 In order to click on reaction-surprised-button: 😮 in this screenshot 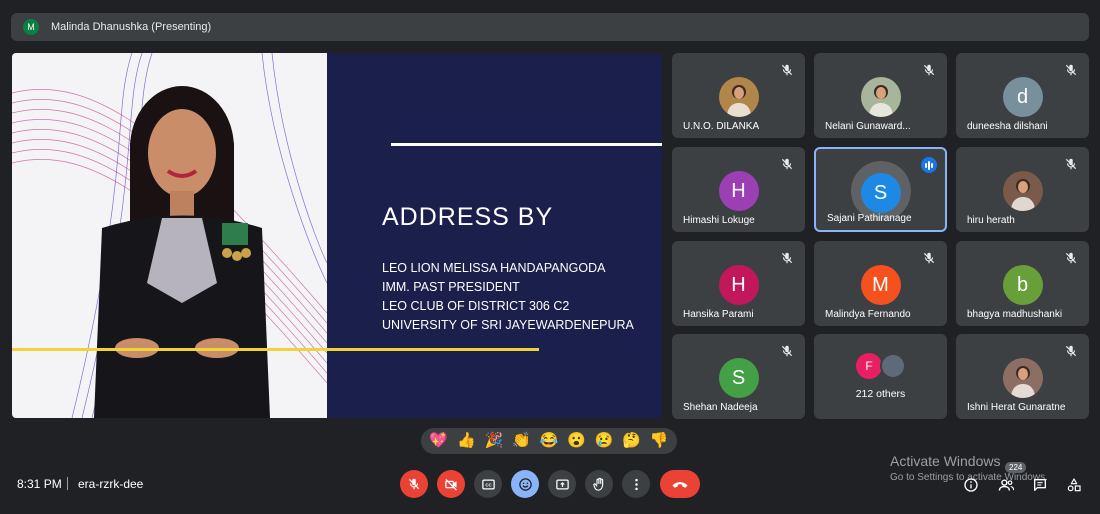, I will do `click(577, 441)`.